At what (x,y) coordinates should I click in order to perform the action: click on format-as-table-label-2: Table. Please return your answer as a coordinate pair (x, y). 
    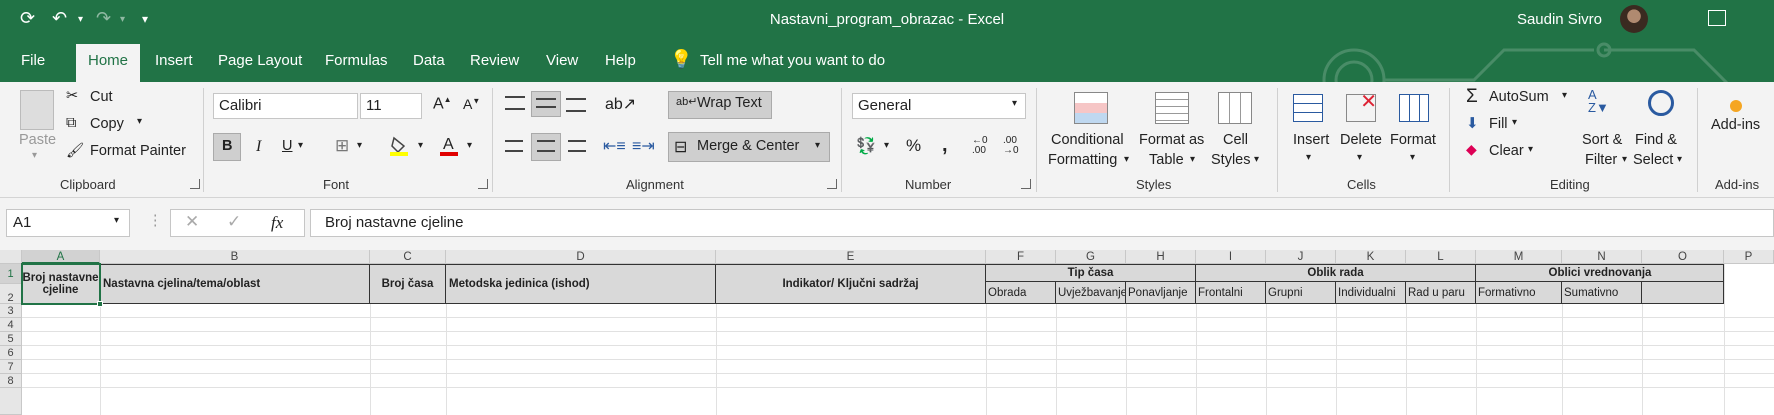
    Looking at the image, I should click on (1166, 160).